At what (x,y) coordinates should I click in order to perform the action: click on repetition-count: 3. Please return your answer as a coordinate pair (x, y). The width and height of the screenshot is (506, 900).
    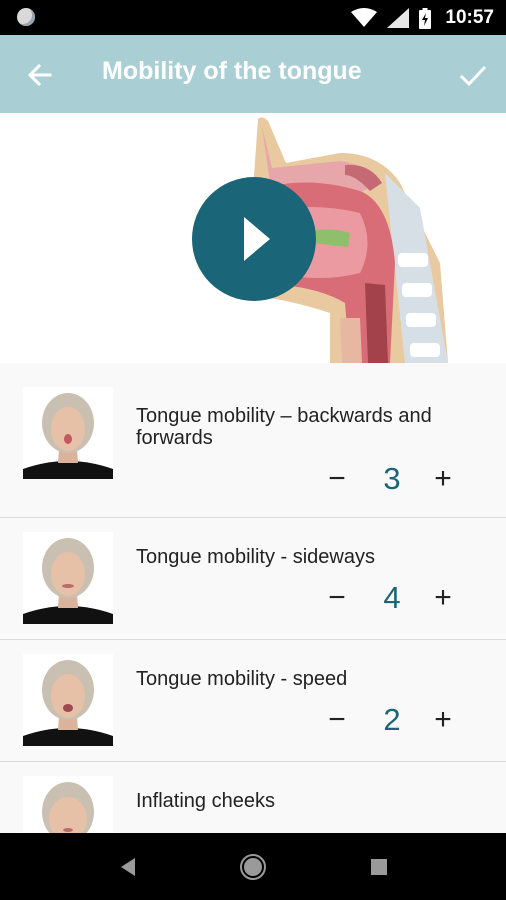
    Looking at the image, I should click on (392, 478).